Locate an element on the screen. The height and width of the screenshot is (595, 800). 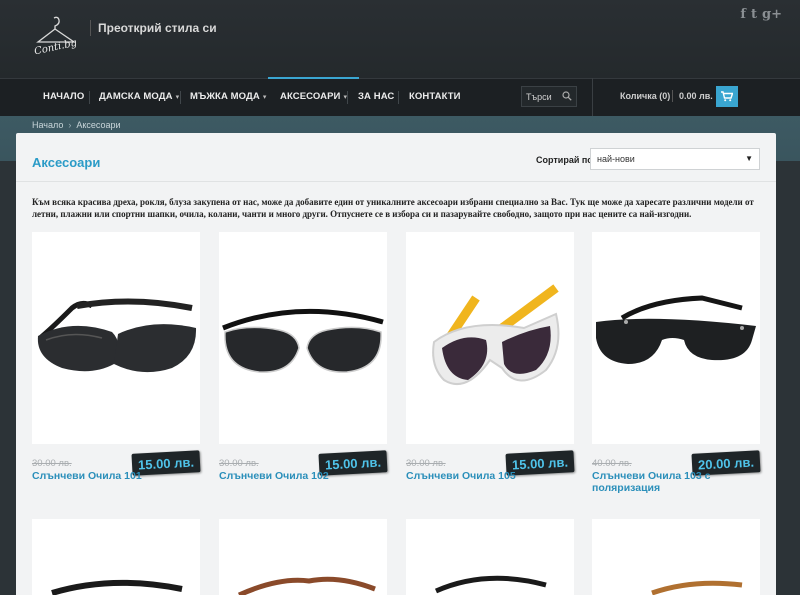
tagline: Преоткрий стила си is located at coordinates (157, 28).